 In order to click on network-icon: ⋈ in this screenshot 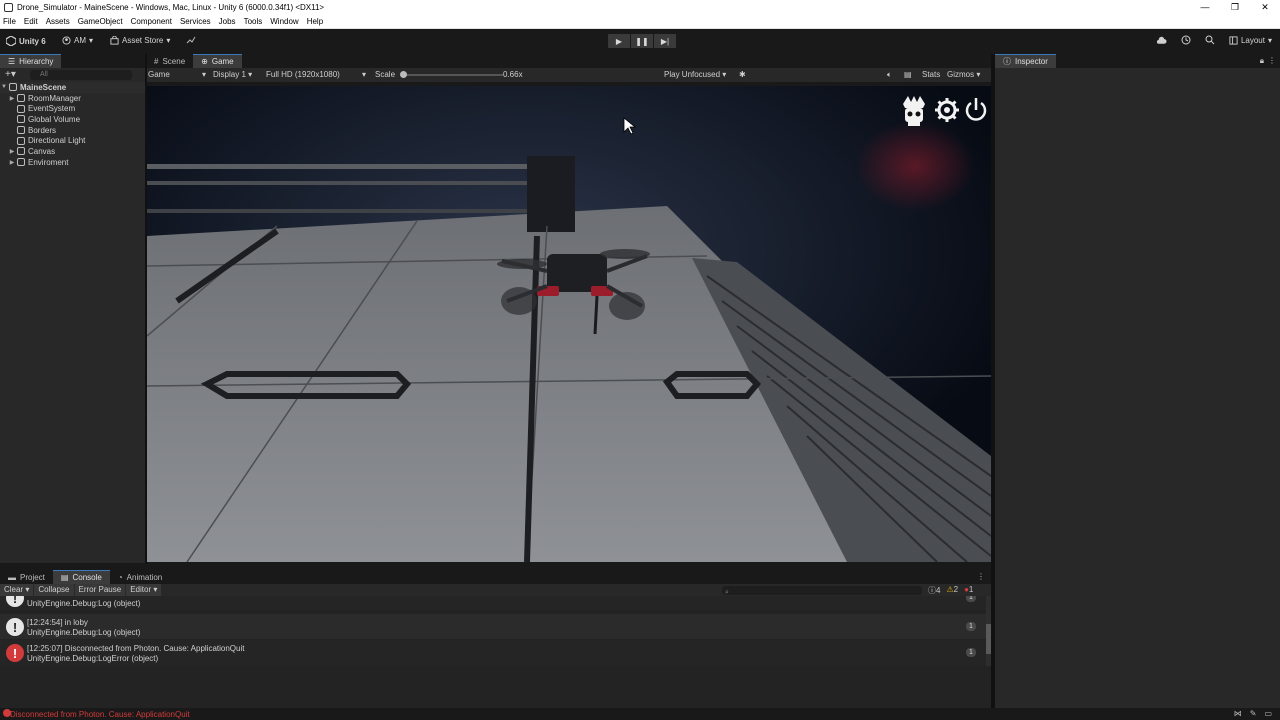, I will do `click(1238, 713)`.